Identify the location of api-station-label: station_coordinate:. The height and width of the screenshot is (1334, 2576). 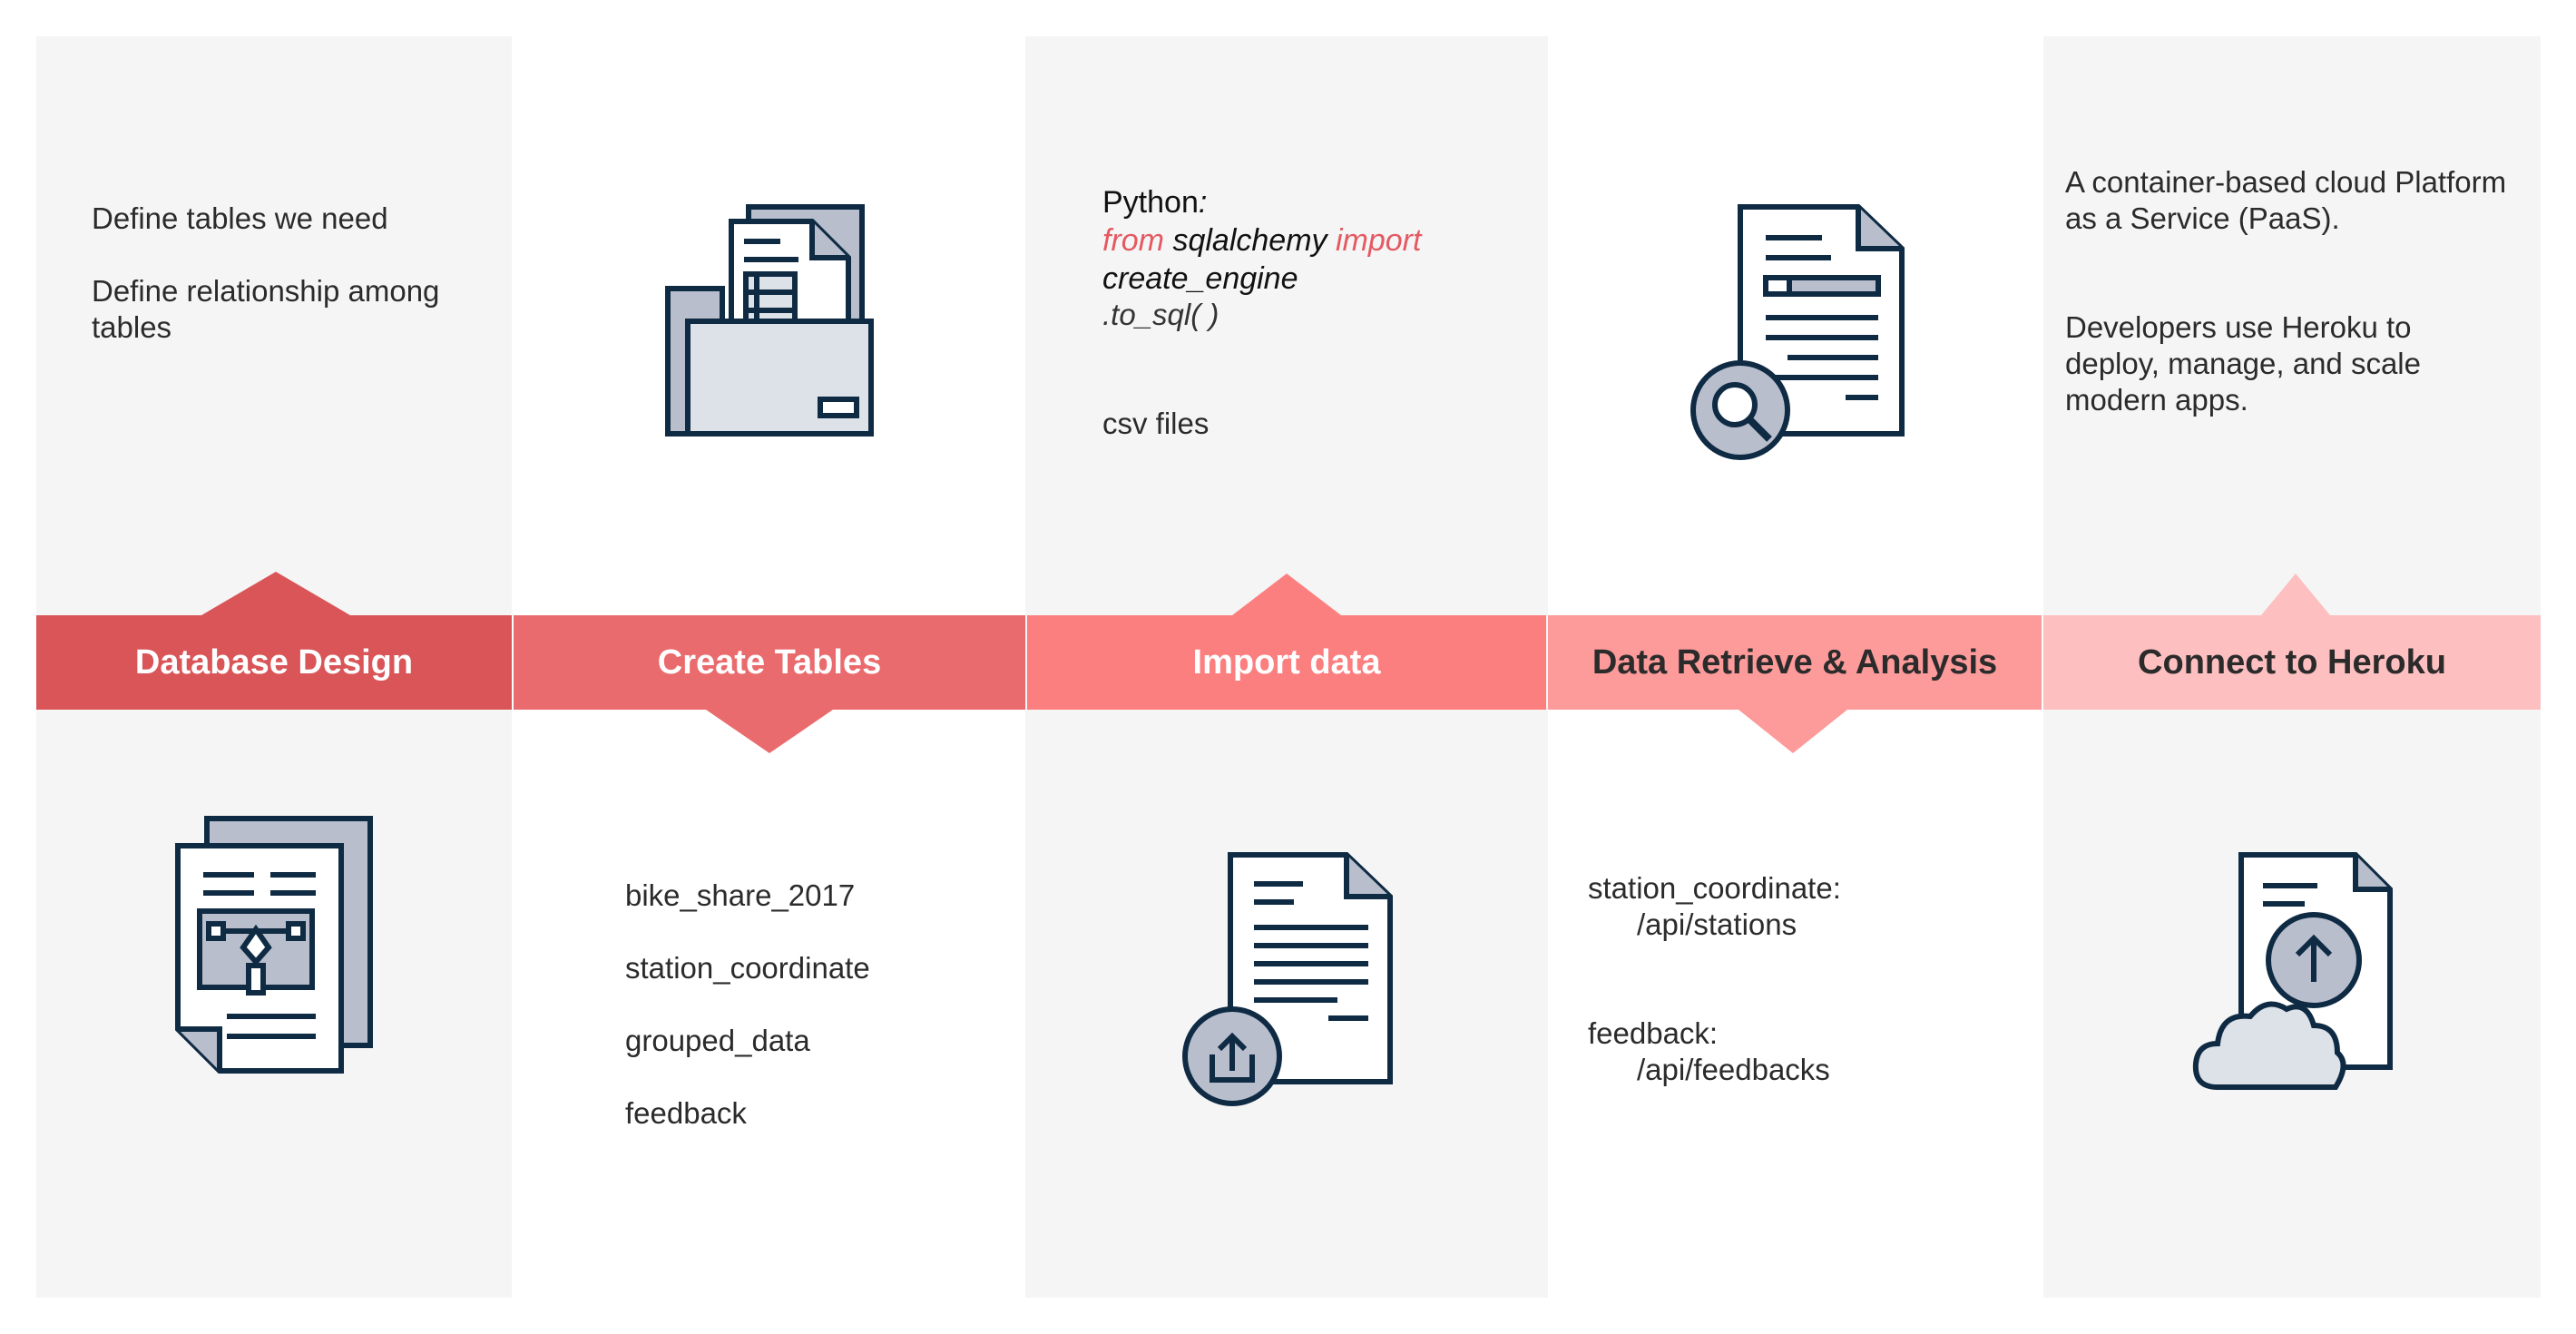
(1714, 888).